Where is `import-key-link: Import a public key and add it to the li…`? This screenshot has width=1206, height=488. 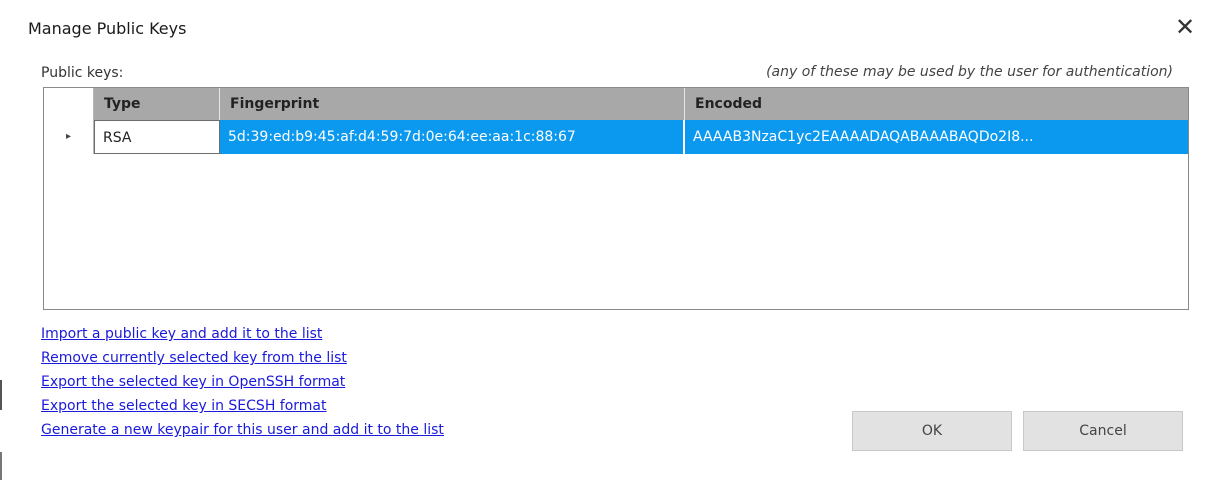 import-key-link: Import a public key and add it to the li… is located at coordinates (242, 334).